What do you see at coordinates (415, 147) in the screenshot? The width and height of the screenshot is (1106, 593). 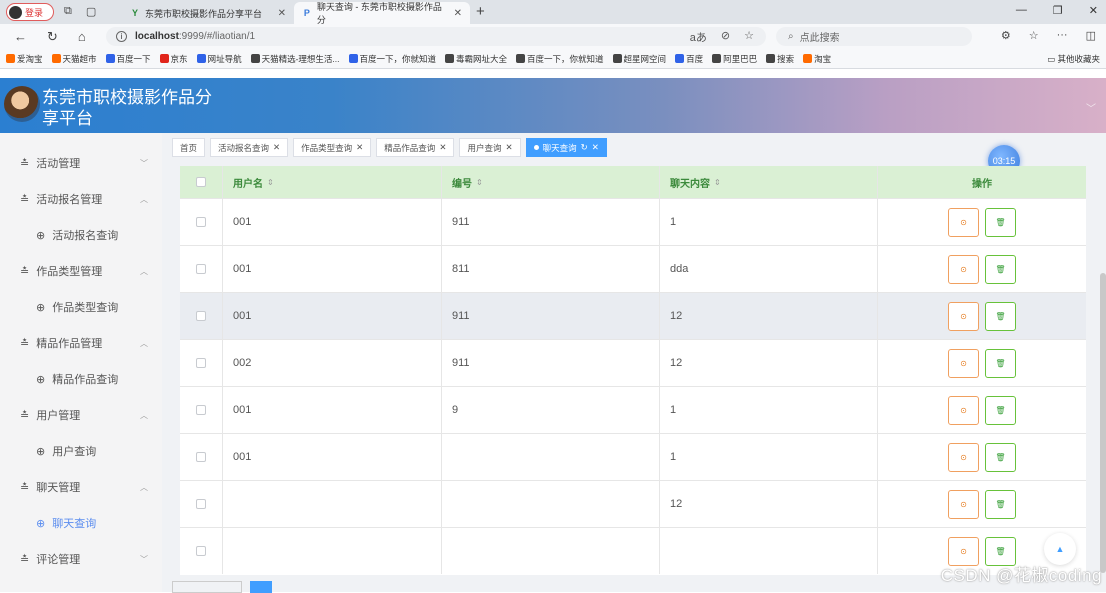 I see `tag-item: 精品作品查询✕` at bounding box center [415, 147].